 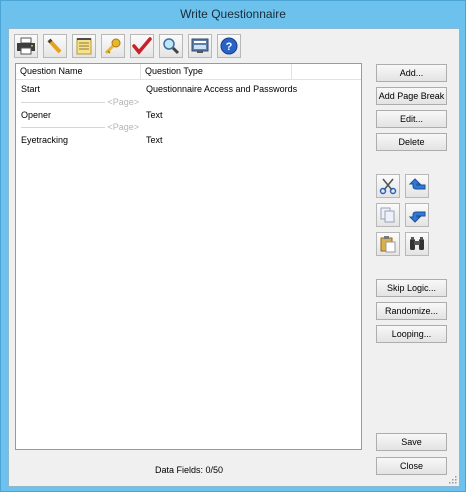 I want to click on move-down-button, so click(x=417, y=215).